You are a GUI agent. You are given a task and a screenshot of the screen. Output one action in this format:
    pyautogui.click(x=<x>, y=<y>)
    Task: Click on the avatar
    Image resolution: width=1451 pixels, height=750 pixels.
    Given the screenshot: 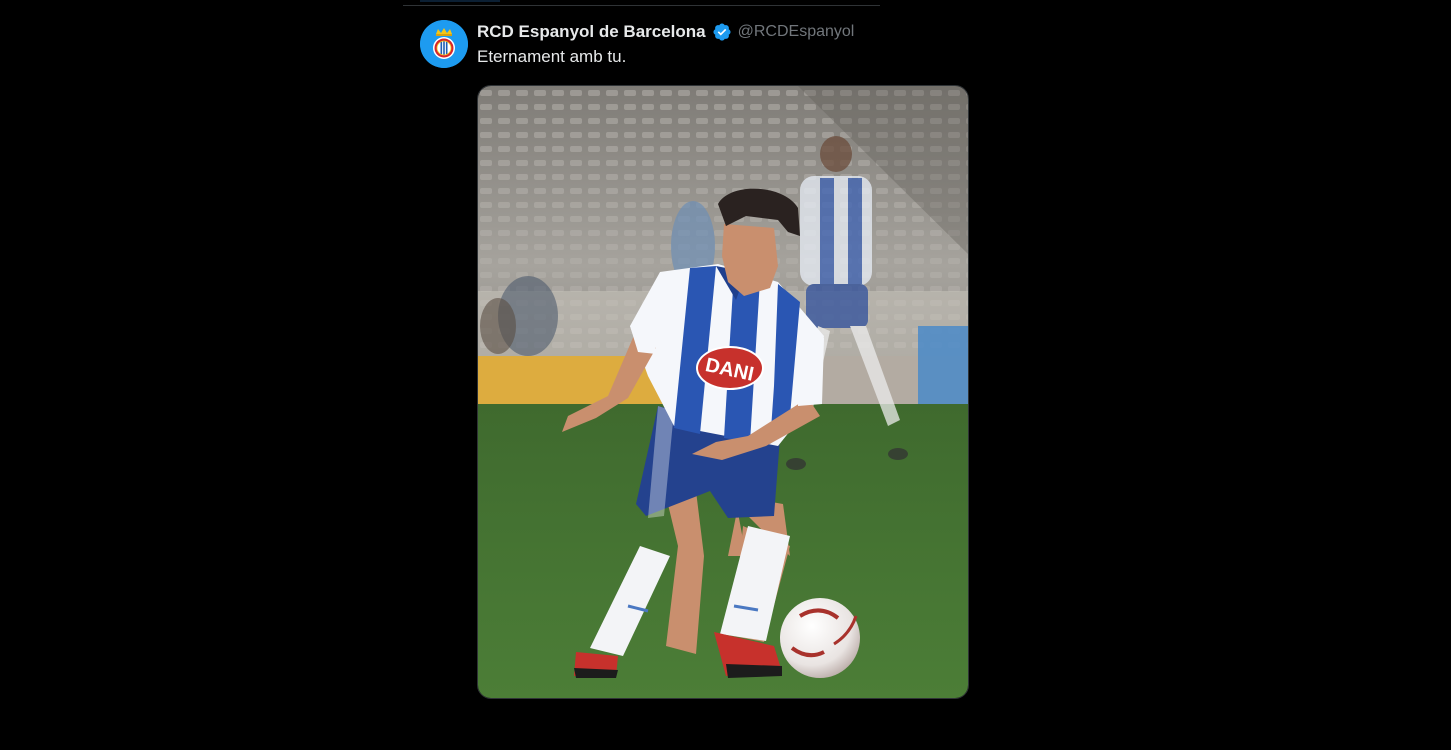 What is the action you would take?
    pyautogui.click(x=444, y=44)
    